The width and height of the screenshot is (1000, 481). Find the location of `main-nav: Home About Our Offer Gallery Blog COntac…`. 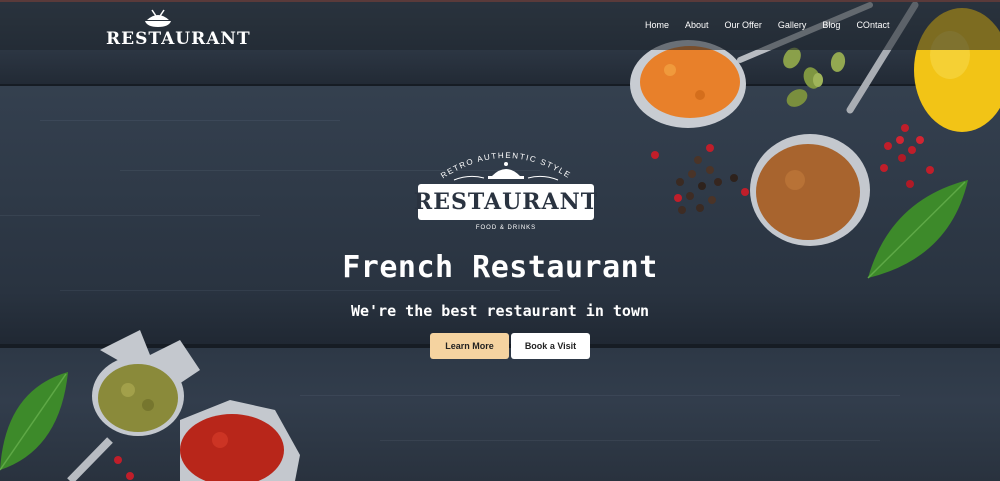

main-nav: Home About Our Offer Gallery Blog COntac… is located at coordinates (775, 25).